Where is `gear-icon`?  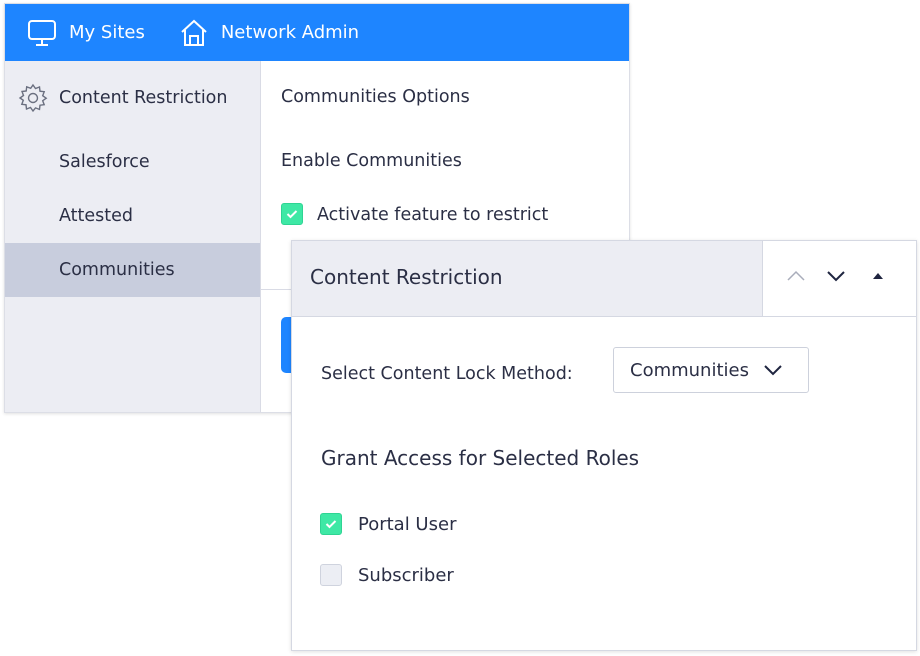 gear-icon is located at coordinates (33, 98).